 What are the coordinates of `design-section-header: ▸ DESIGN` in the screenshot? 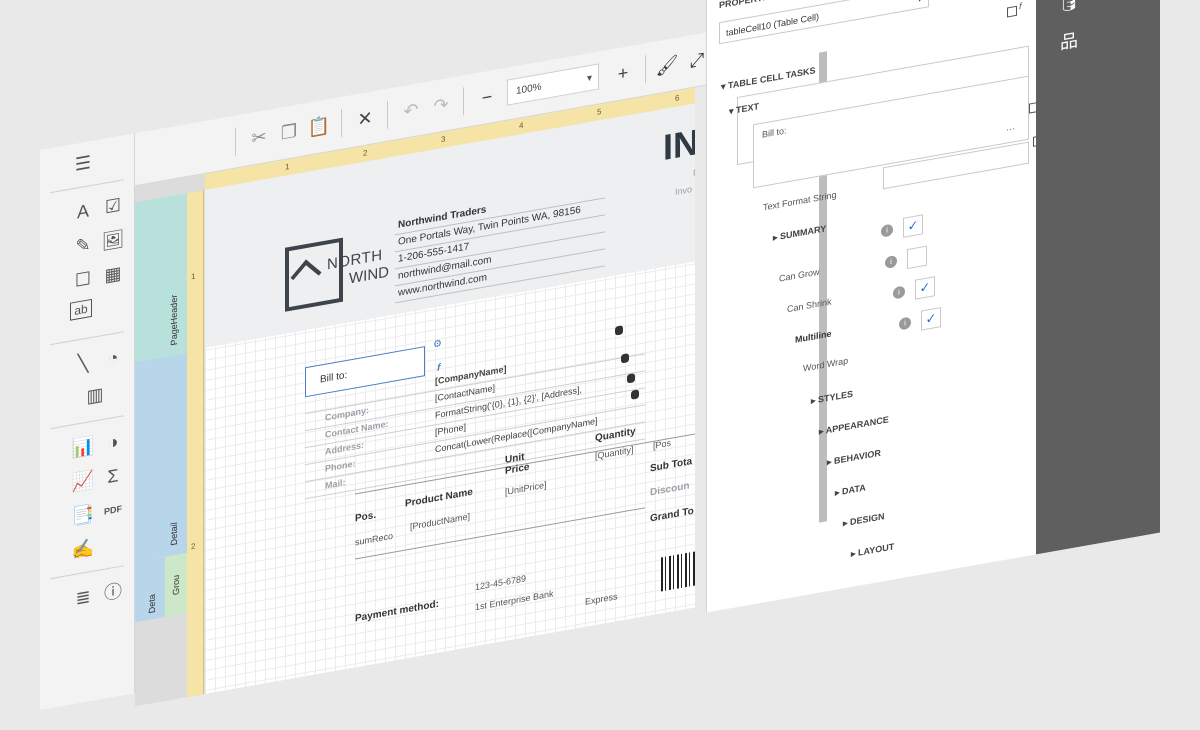 It's located at (864, 520).